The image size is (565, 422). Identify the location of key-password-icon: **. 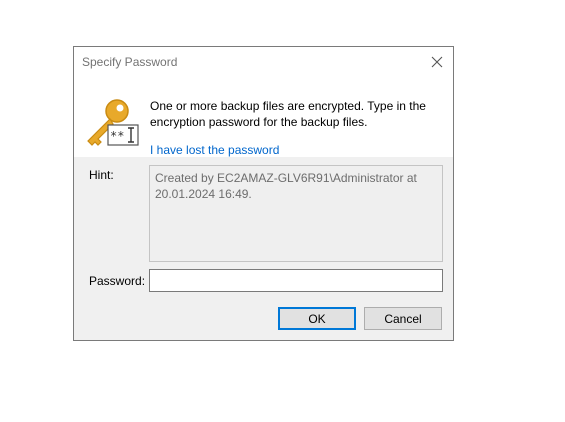
(113, 122).